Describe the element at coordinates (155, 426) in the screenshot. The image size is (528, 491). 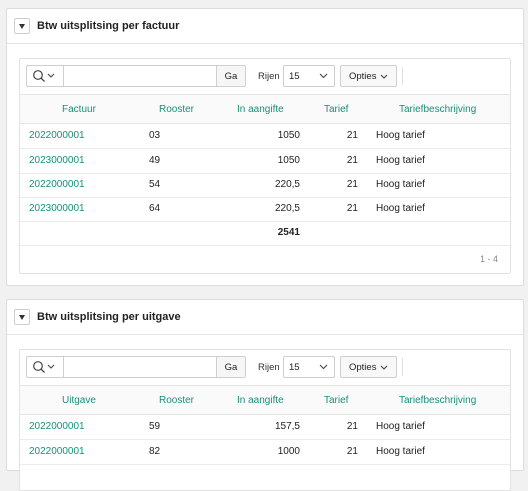
I see `rooster-cell: 59` at that location.